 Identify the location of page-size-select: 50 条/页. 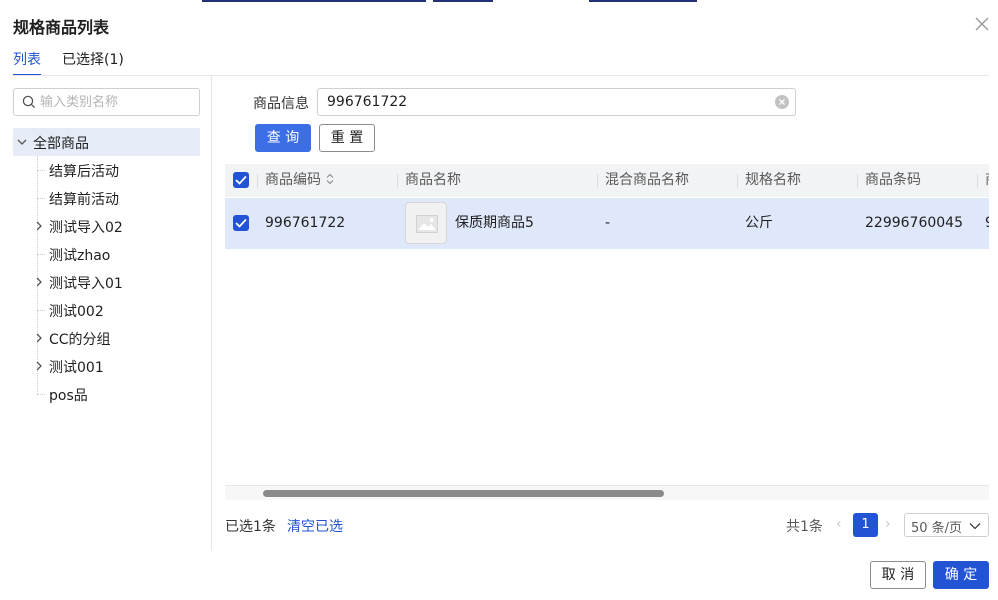
(946, 525).